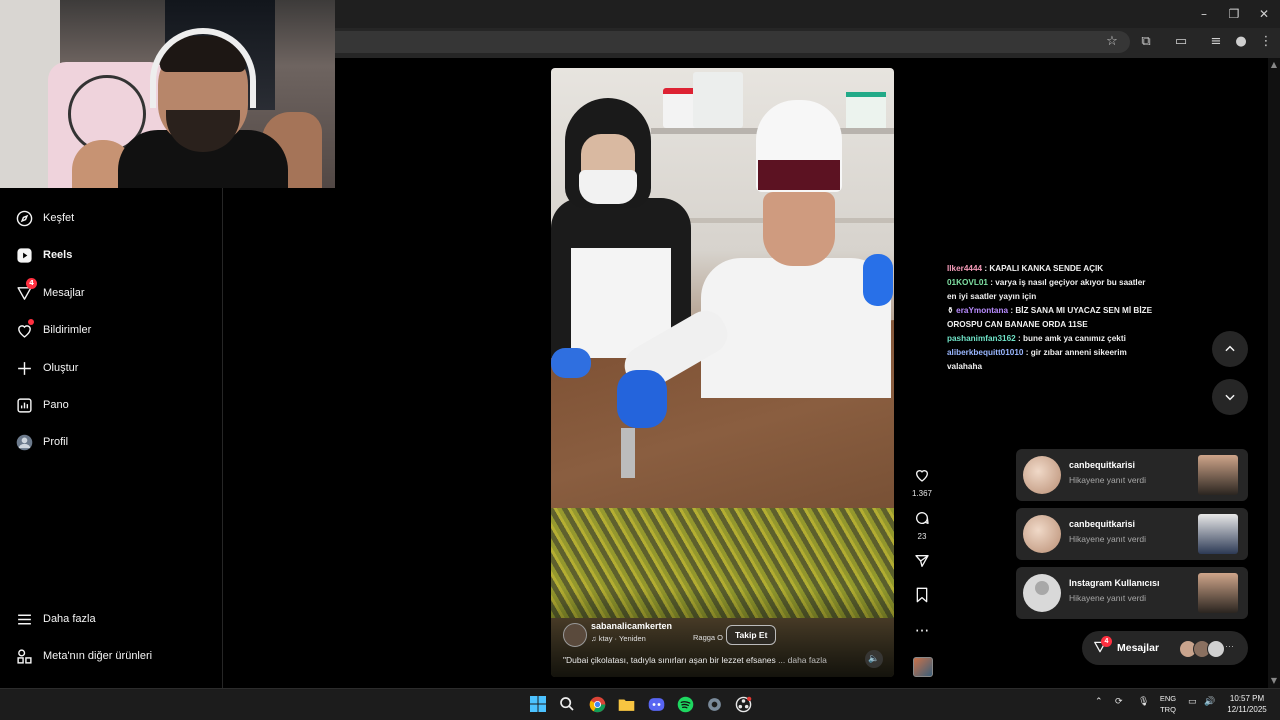  Describe the element at coordinates (1192, 702) in the screenshot. I see `display-icon: ▭` at that location.